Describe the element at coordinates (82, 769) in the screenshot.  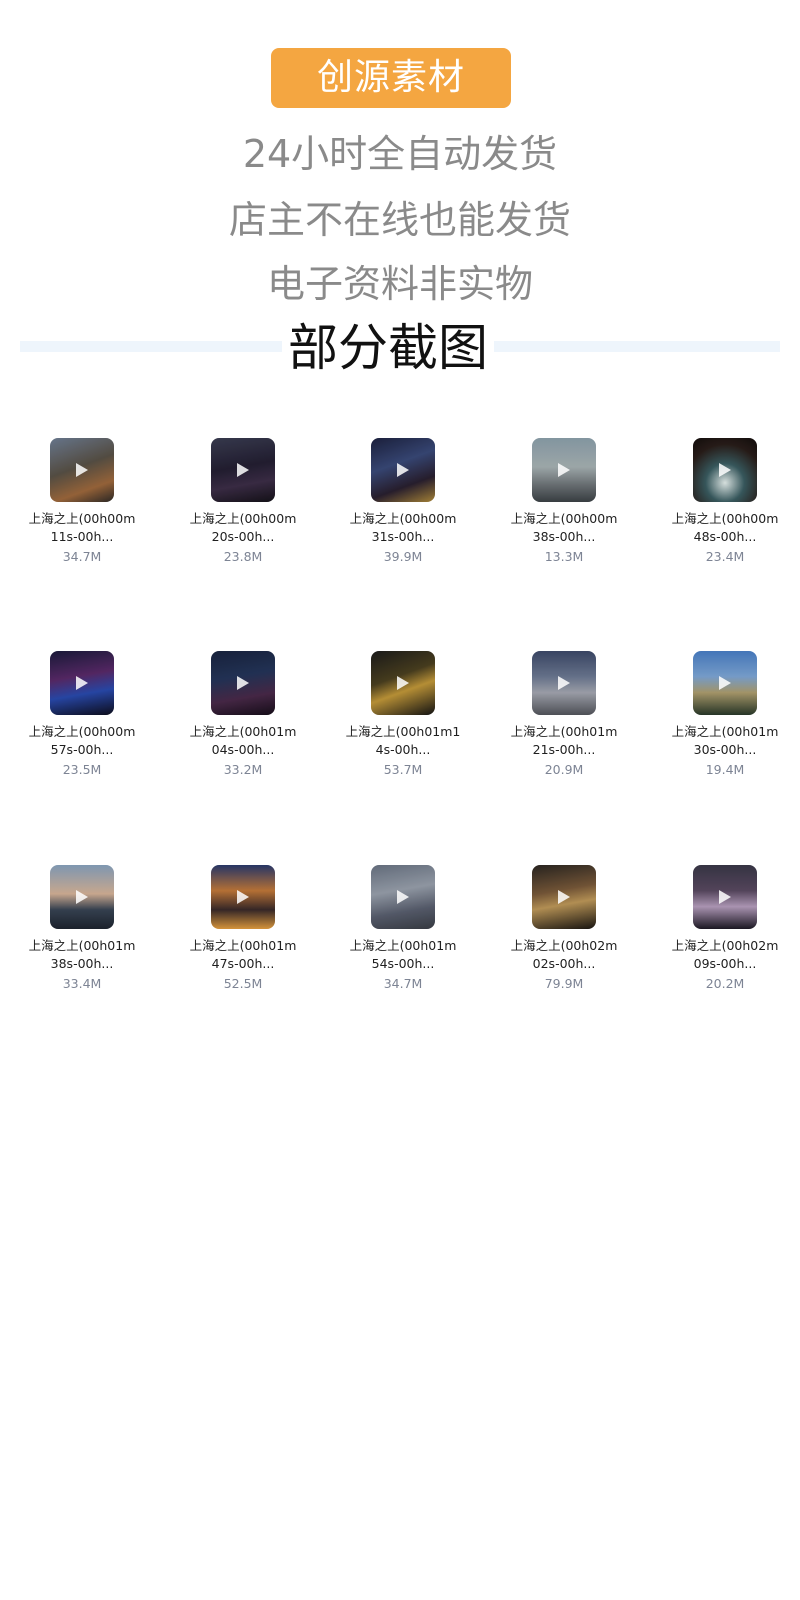
I see `file-size: 23.5M` at that location.